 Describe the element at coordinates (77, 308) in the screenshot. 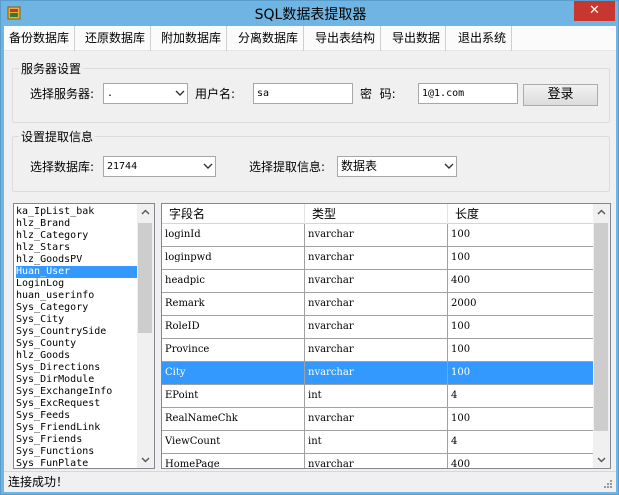

I see `table-list-item: Sys_Category` at that location.